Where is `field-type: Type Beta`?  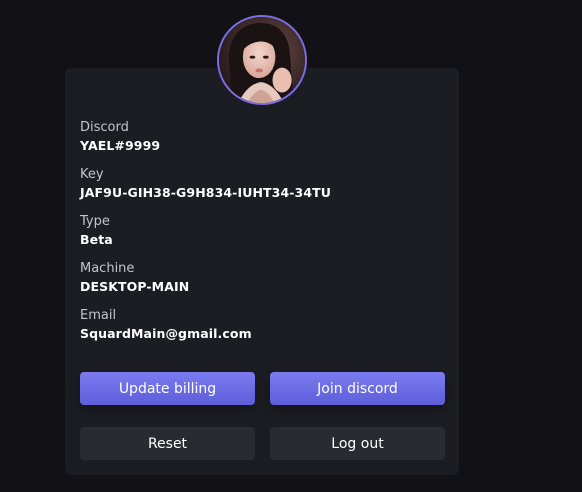
field-type: Type Beta is located at coordinates (270, 237).